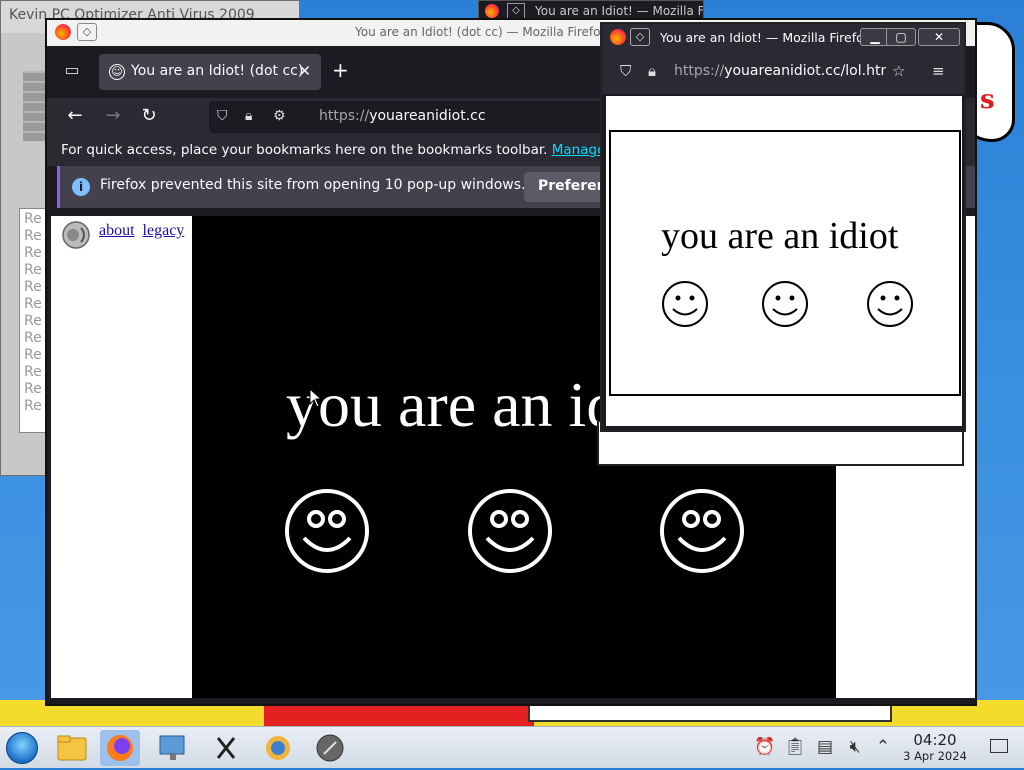 The width and height of the screenshot is (1024, 770). Describe the element at coordinates (75, 115) in the screenshot. I see `back-button: ←` at that location.